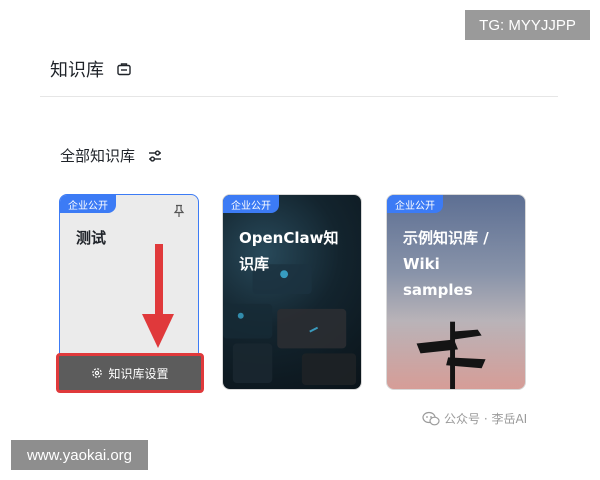  Describe the element at coordinates (292, 292) in the screenshot. I see `knowledge-base-card-openclaw: 企业公开 OpenClaw知识库` at that location.